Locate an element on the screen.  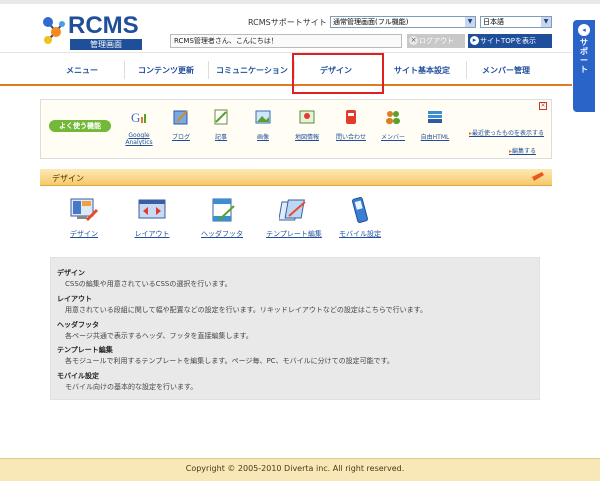
quick-article: 記事 is located at coordinates (221, 124).